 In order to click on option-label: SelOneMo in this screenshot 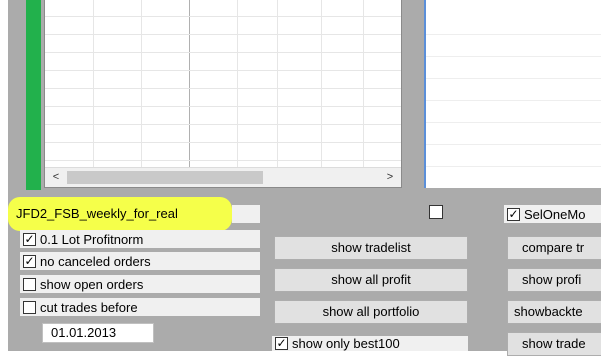, I will do `click(555, 214)`.